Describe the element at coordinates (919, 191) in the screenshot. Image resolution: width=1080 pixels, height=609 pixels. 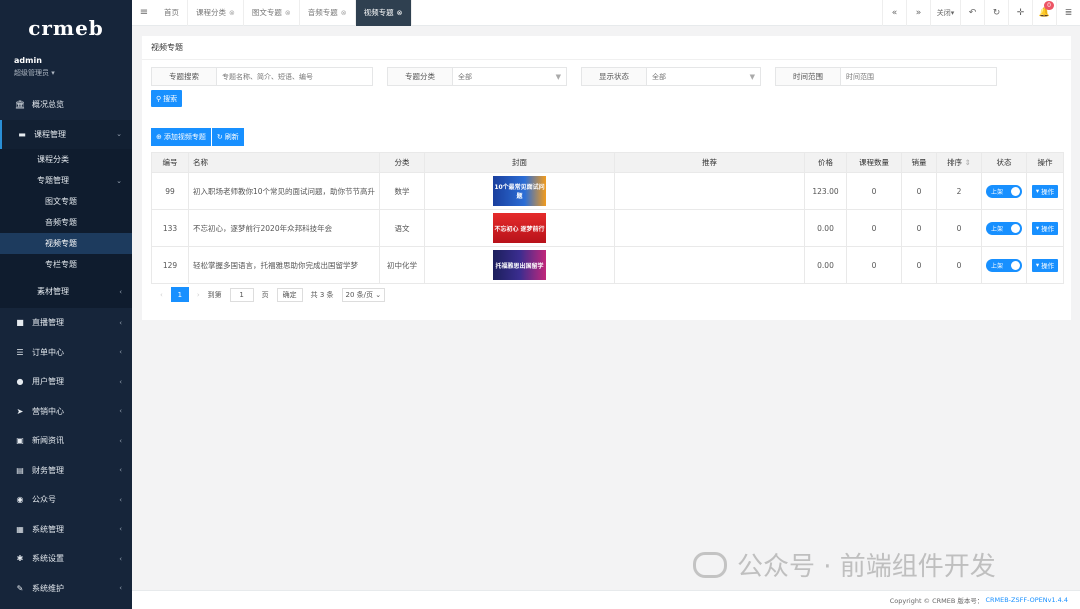
I see `cell-sales: 0` at that location.